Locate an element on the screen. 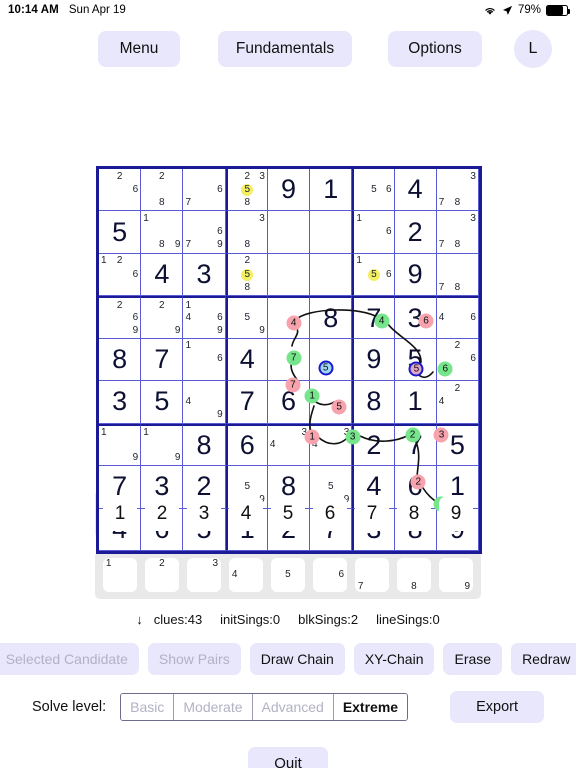 The image size is (576, 768). candidate-key-5: 5 is located at coordinates (288, 575).